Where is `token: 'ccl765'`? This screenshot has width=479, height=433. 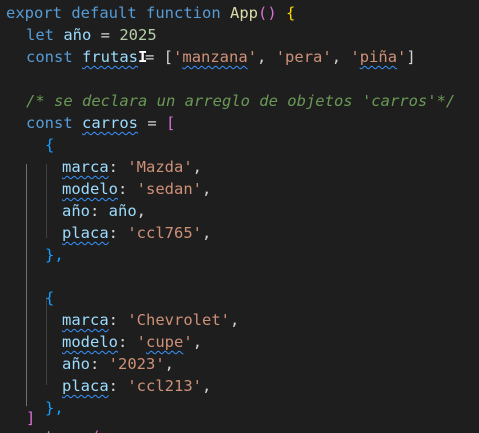
token: 'ccl765' is located at coordinates (164, 233).